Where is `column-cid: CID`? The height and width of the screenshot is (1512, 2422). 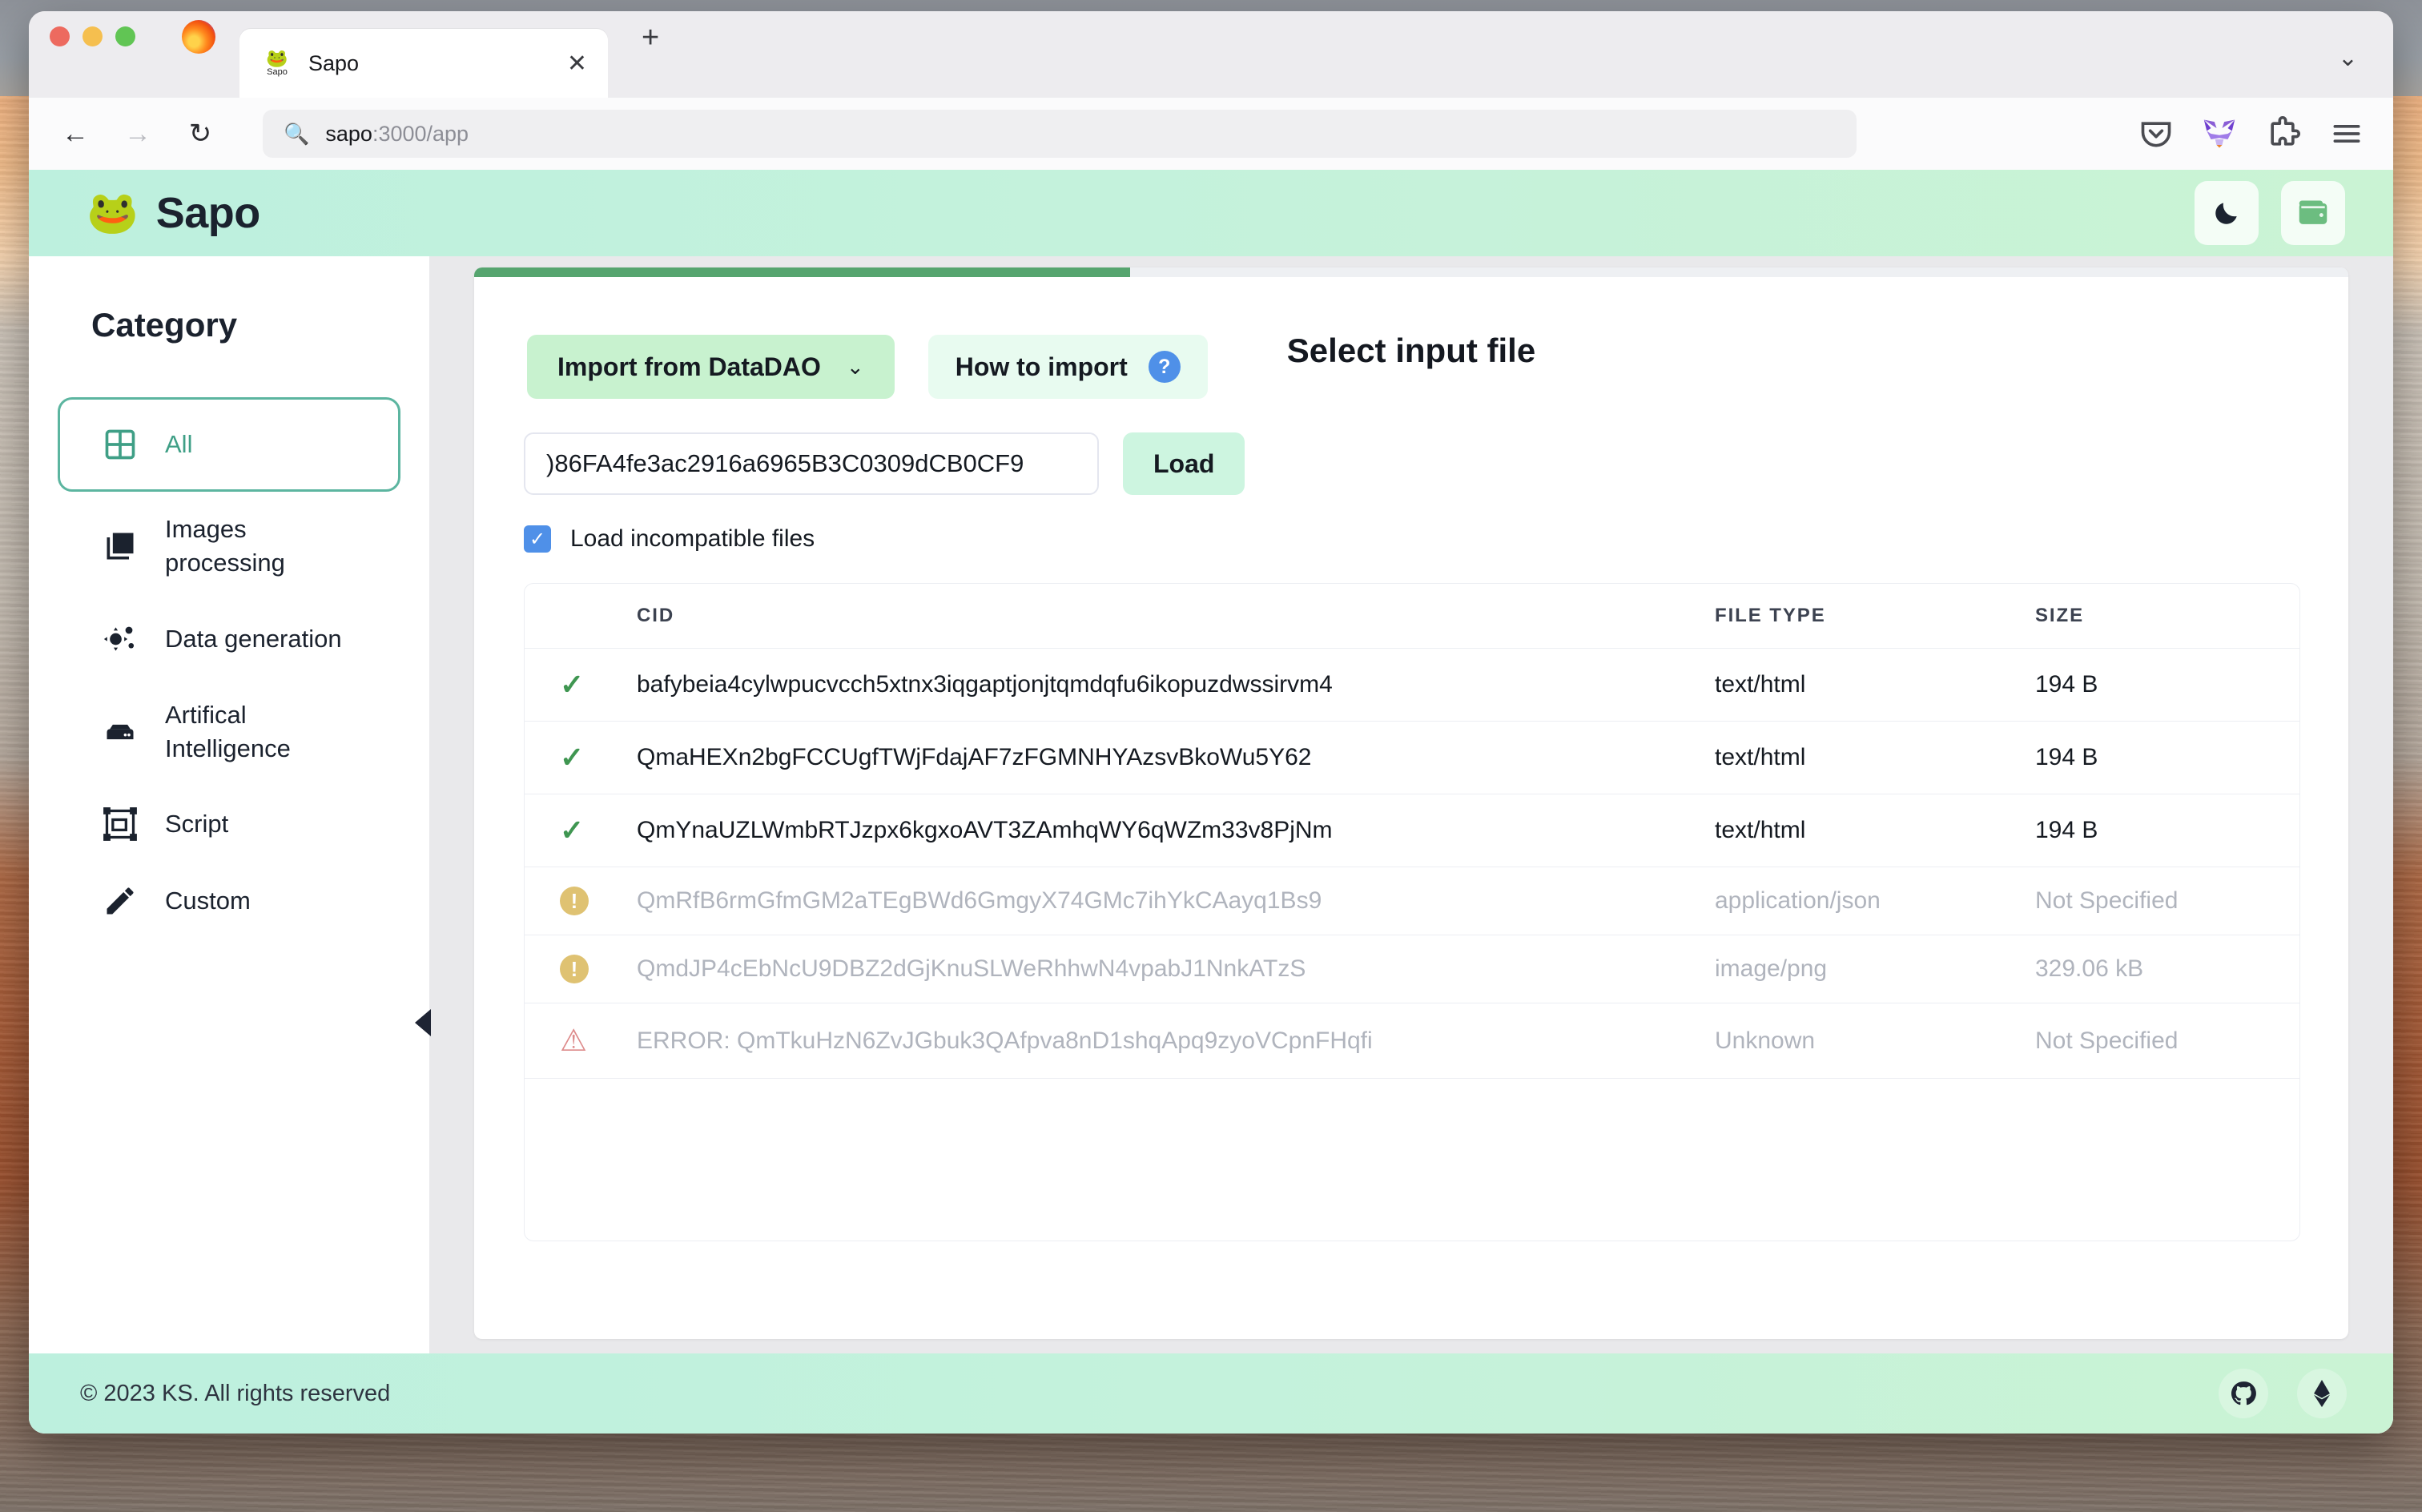 column-cid: CID is located at coordinates (1176, 616).